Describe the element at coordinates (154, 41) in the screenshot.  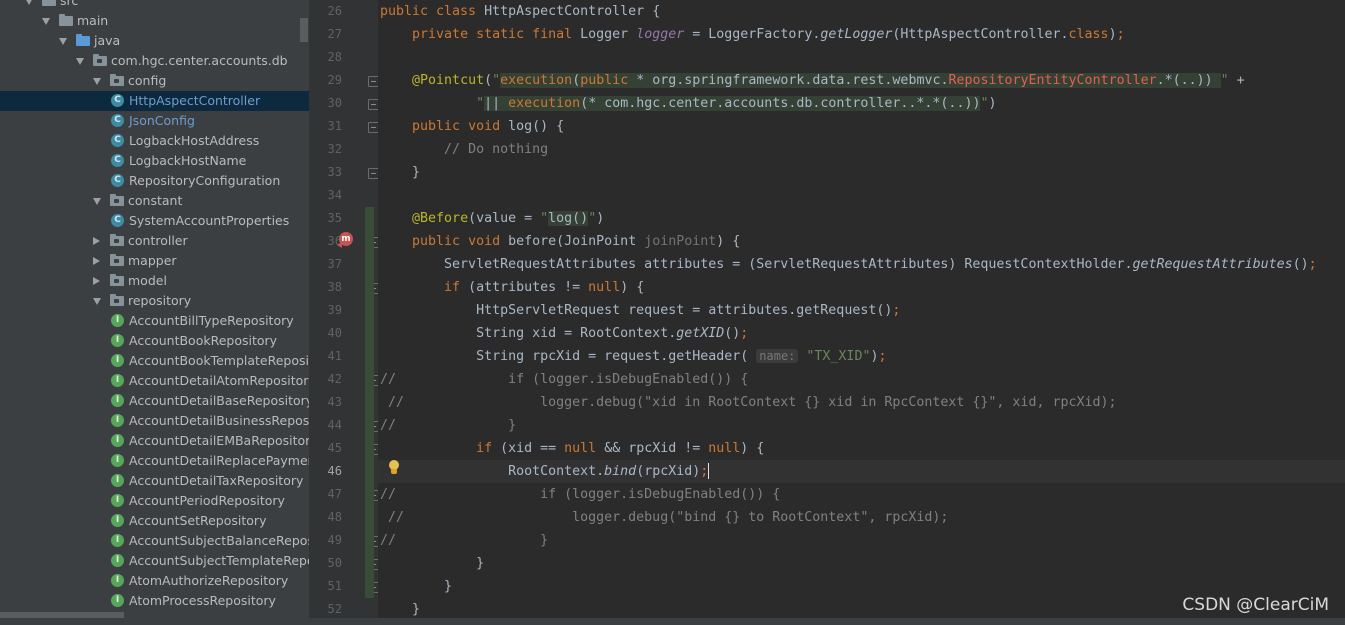
I see `tree-item: java` at that location.